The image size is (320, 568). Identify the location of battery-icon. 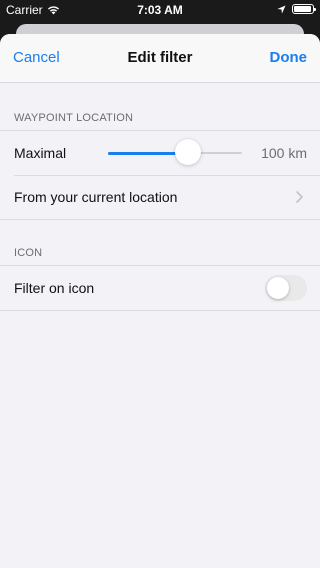
(304, 9).